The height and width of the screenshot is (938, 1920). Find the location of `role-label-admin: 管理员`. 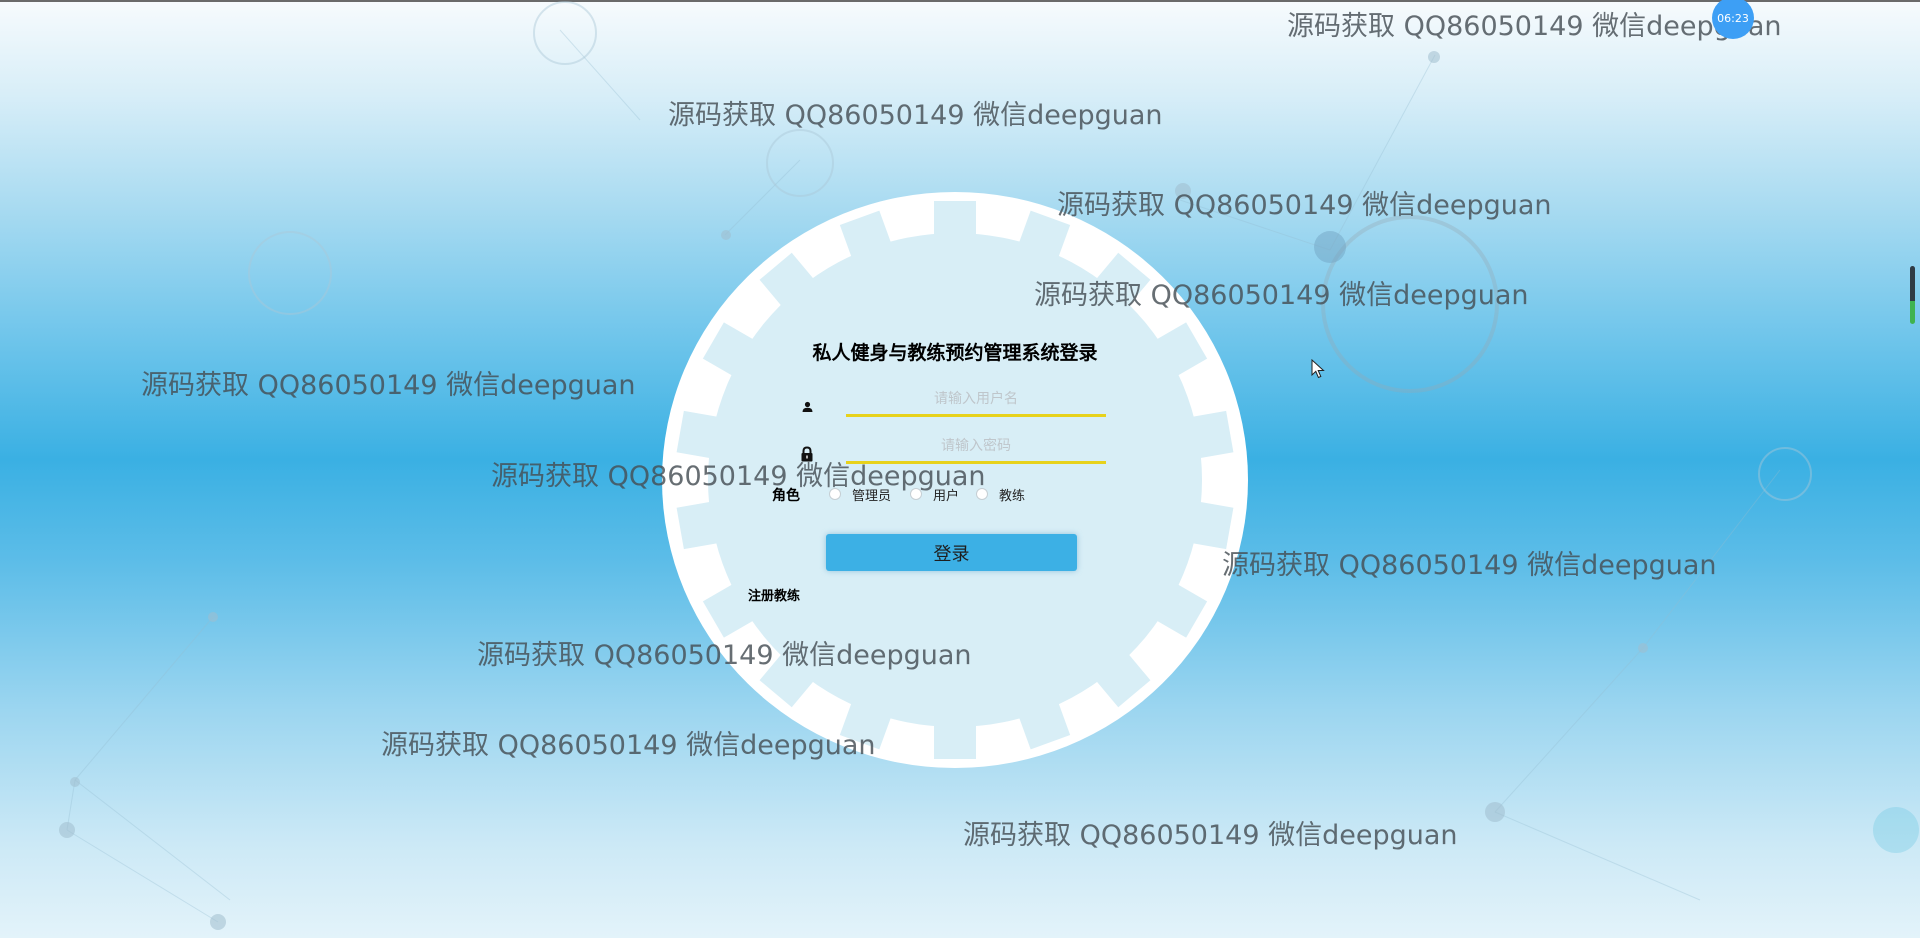

role-label-admin: 管理员 is located at coordinates (872, 496).